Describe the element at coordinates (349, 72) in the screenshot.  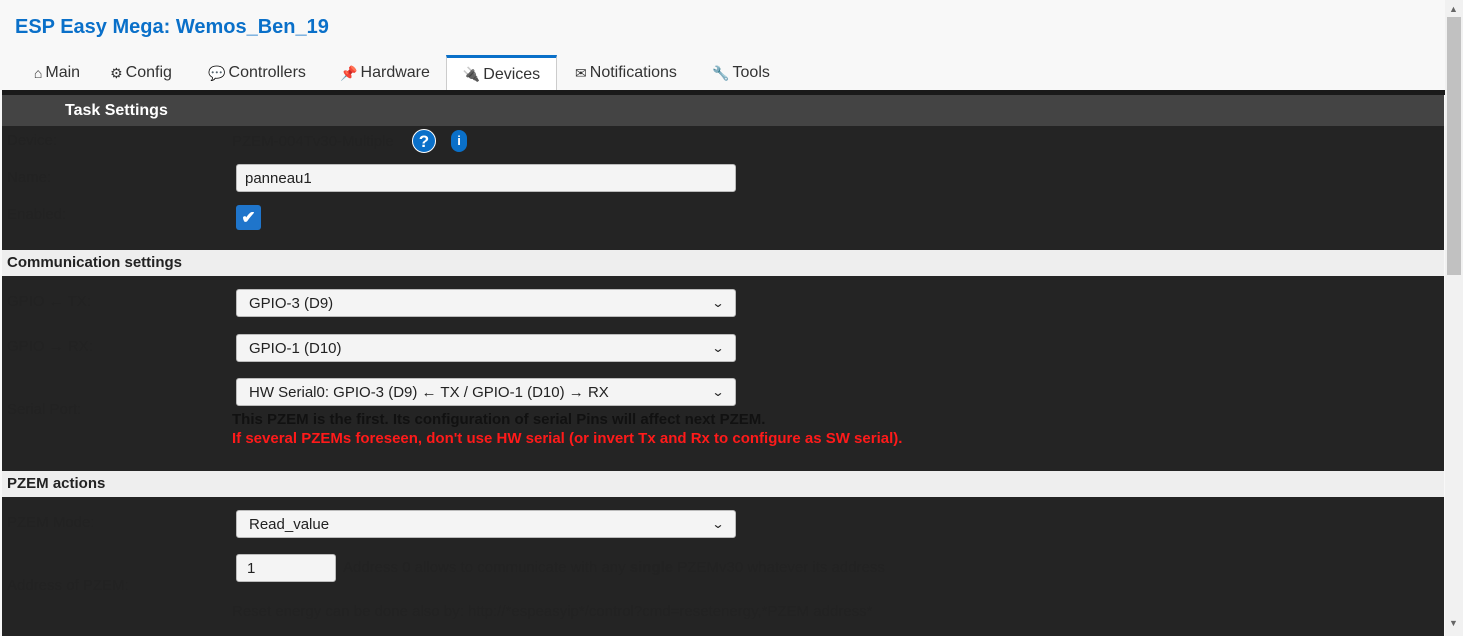
I see `pushpin-icon: 📌` at that location.